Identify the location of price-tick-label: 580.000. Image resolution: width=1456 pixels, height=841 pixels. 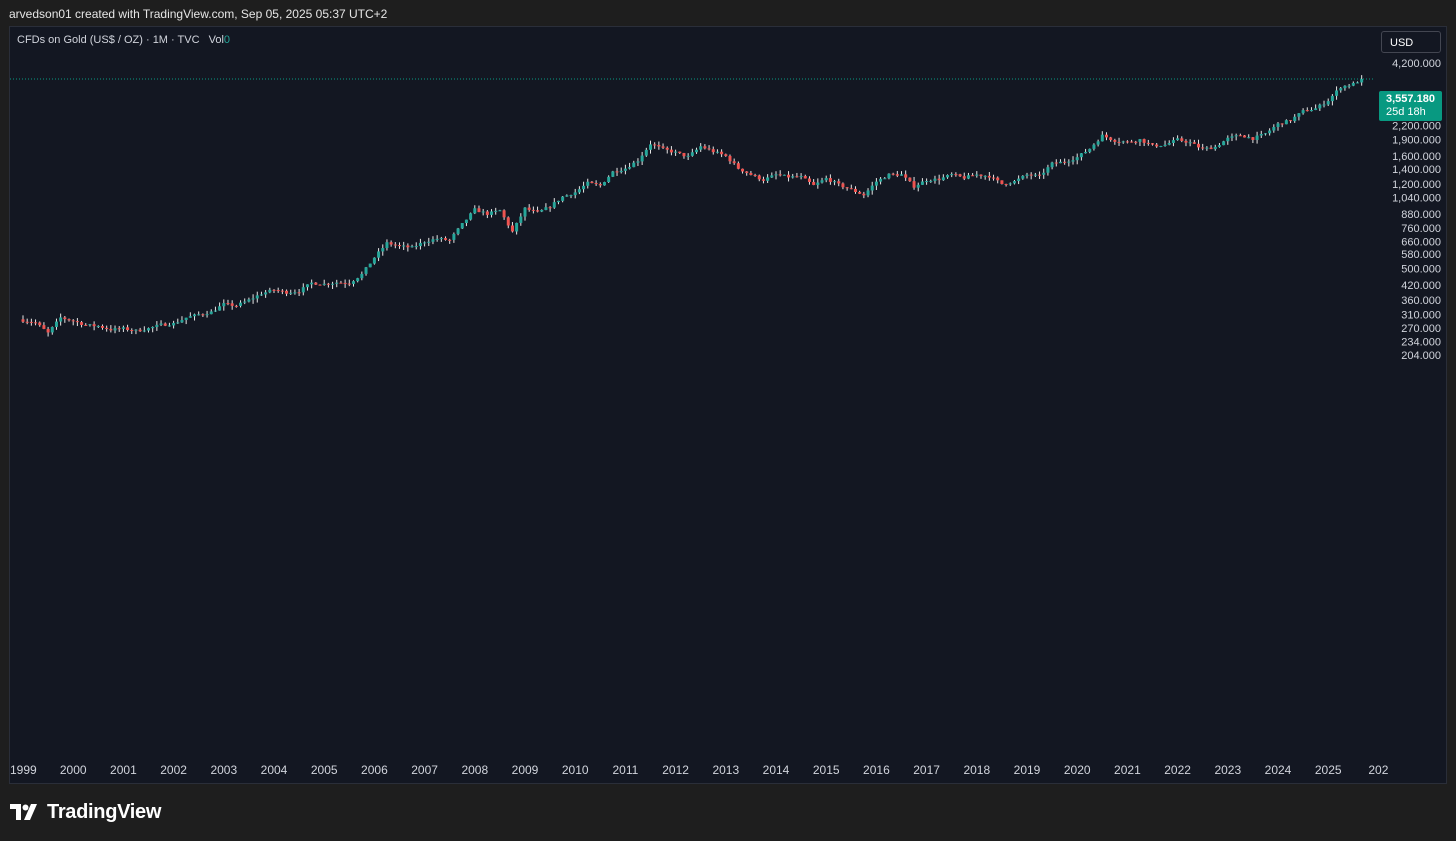
(1421, 255).